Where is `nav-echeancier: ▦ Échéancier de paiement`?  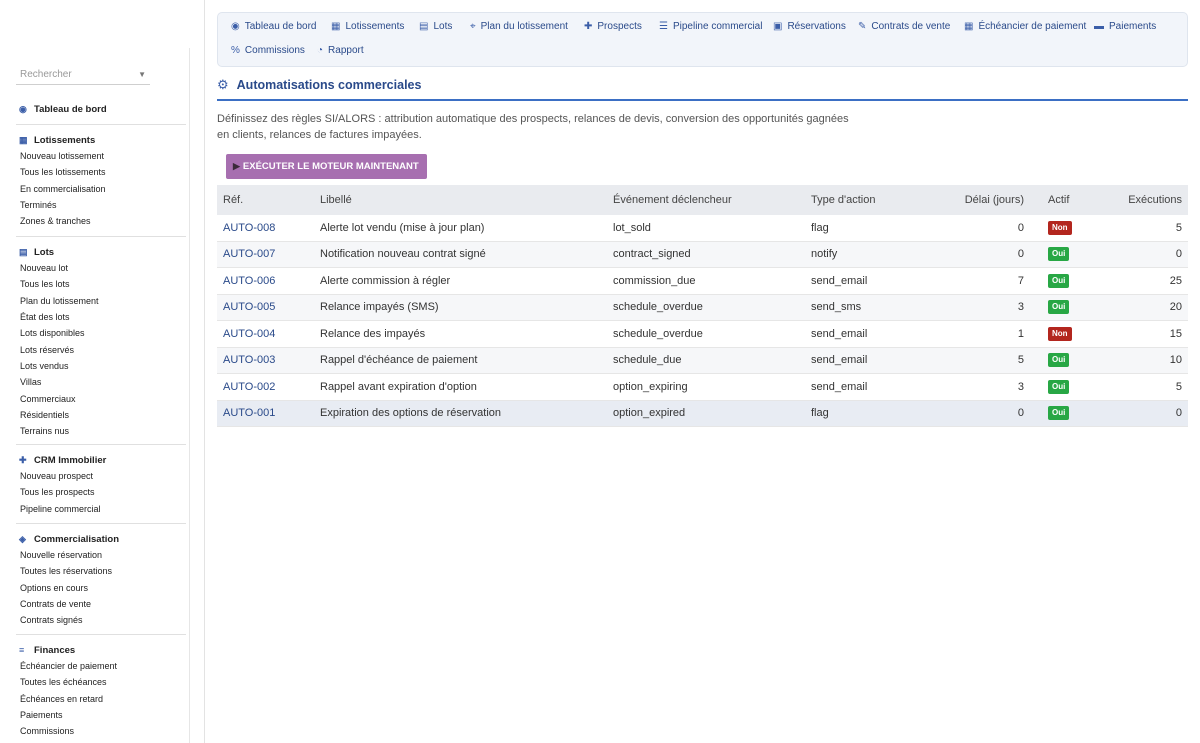
nav-echeancier: ▦ Échéancier de paiement is located at coordinates (1025, 26).